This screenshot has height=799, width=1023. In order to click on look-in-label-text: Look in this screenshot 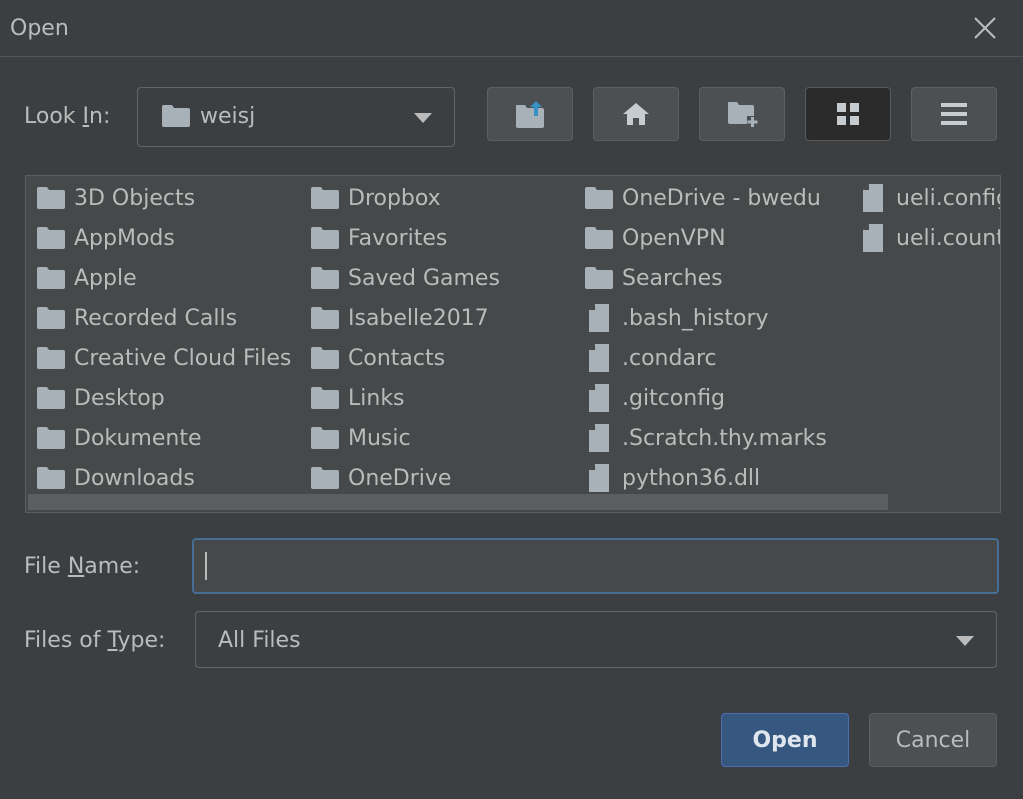, I will do `click(53, 116)`.